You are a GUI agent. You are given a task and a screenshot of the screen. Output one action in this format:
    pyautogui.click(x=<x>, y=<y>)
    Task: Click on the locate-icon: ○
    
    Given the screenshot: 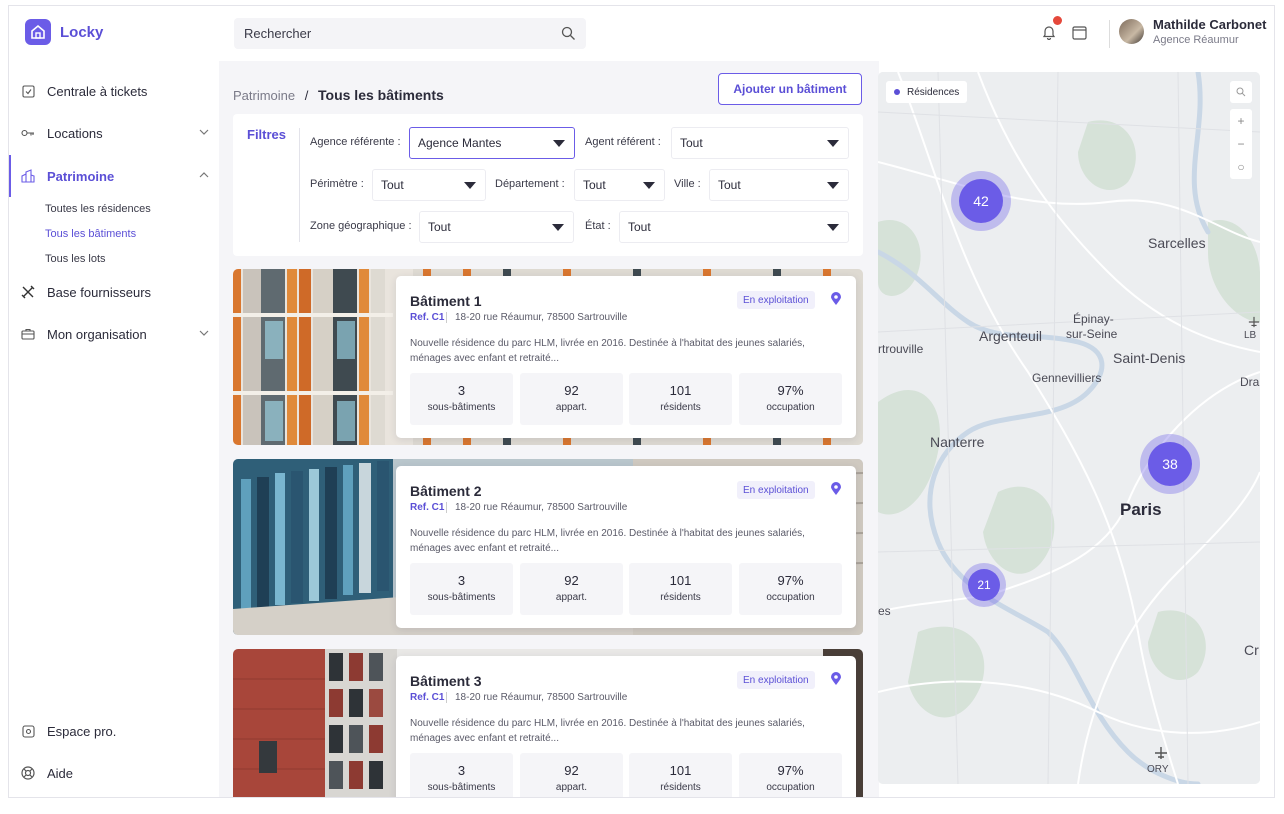 What is the action you would take?
    pyautogui.click(x=1240, y=167)
    